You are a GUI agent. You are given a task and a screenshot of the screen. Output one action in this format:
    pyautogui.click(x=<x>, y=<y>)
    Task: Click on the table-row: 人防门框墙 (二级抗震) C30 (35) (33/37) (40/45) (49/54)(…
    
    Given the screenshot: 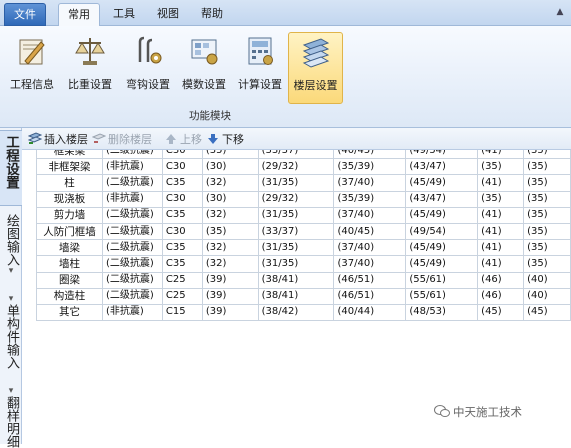 What is the action you would take?
    pyautogui.click(x=303, y=231)
    